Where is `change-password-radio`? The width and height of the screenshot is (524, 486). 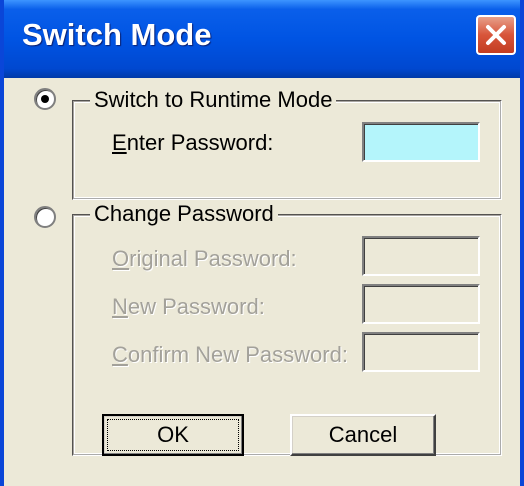
change-password-radio is located at coordinates (45, 217).